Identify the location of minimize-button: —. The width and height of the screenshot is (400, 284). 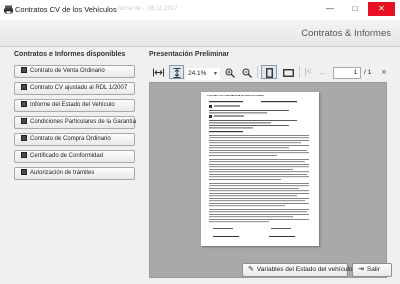
(330, 9).